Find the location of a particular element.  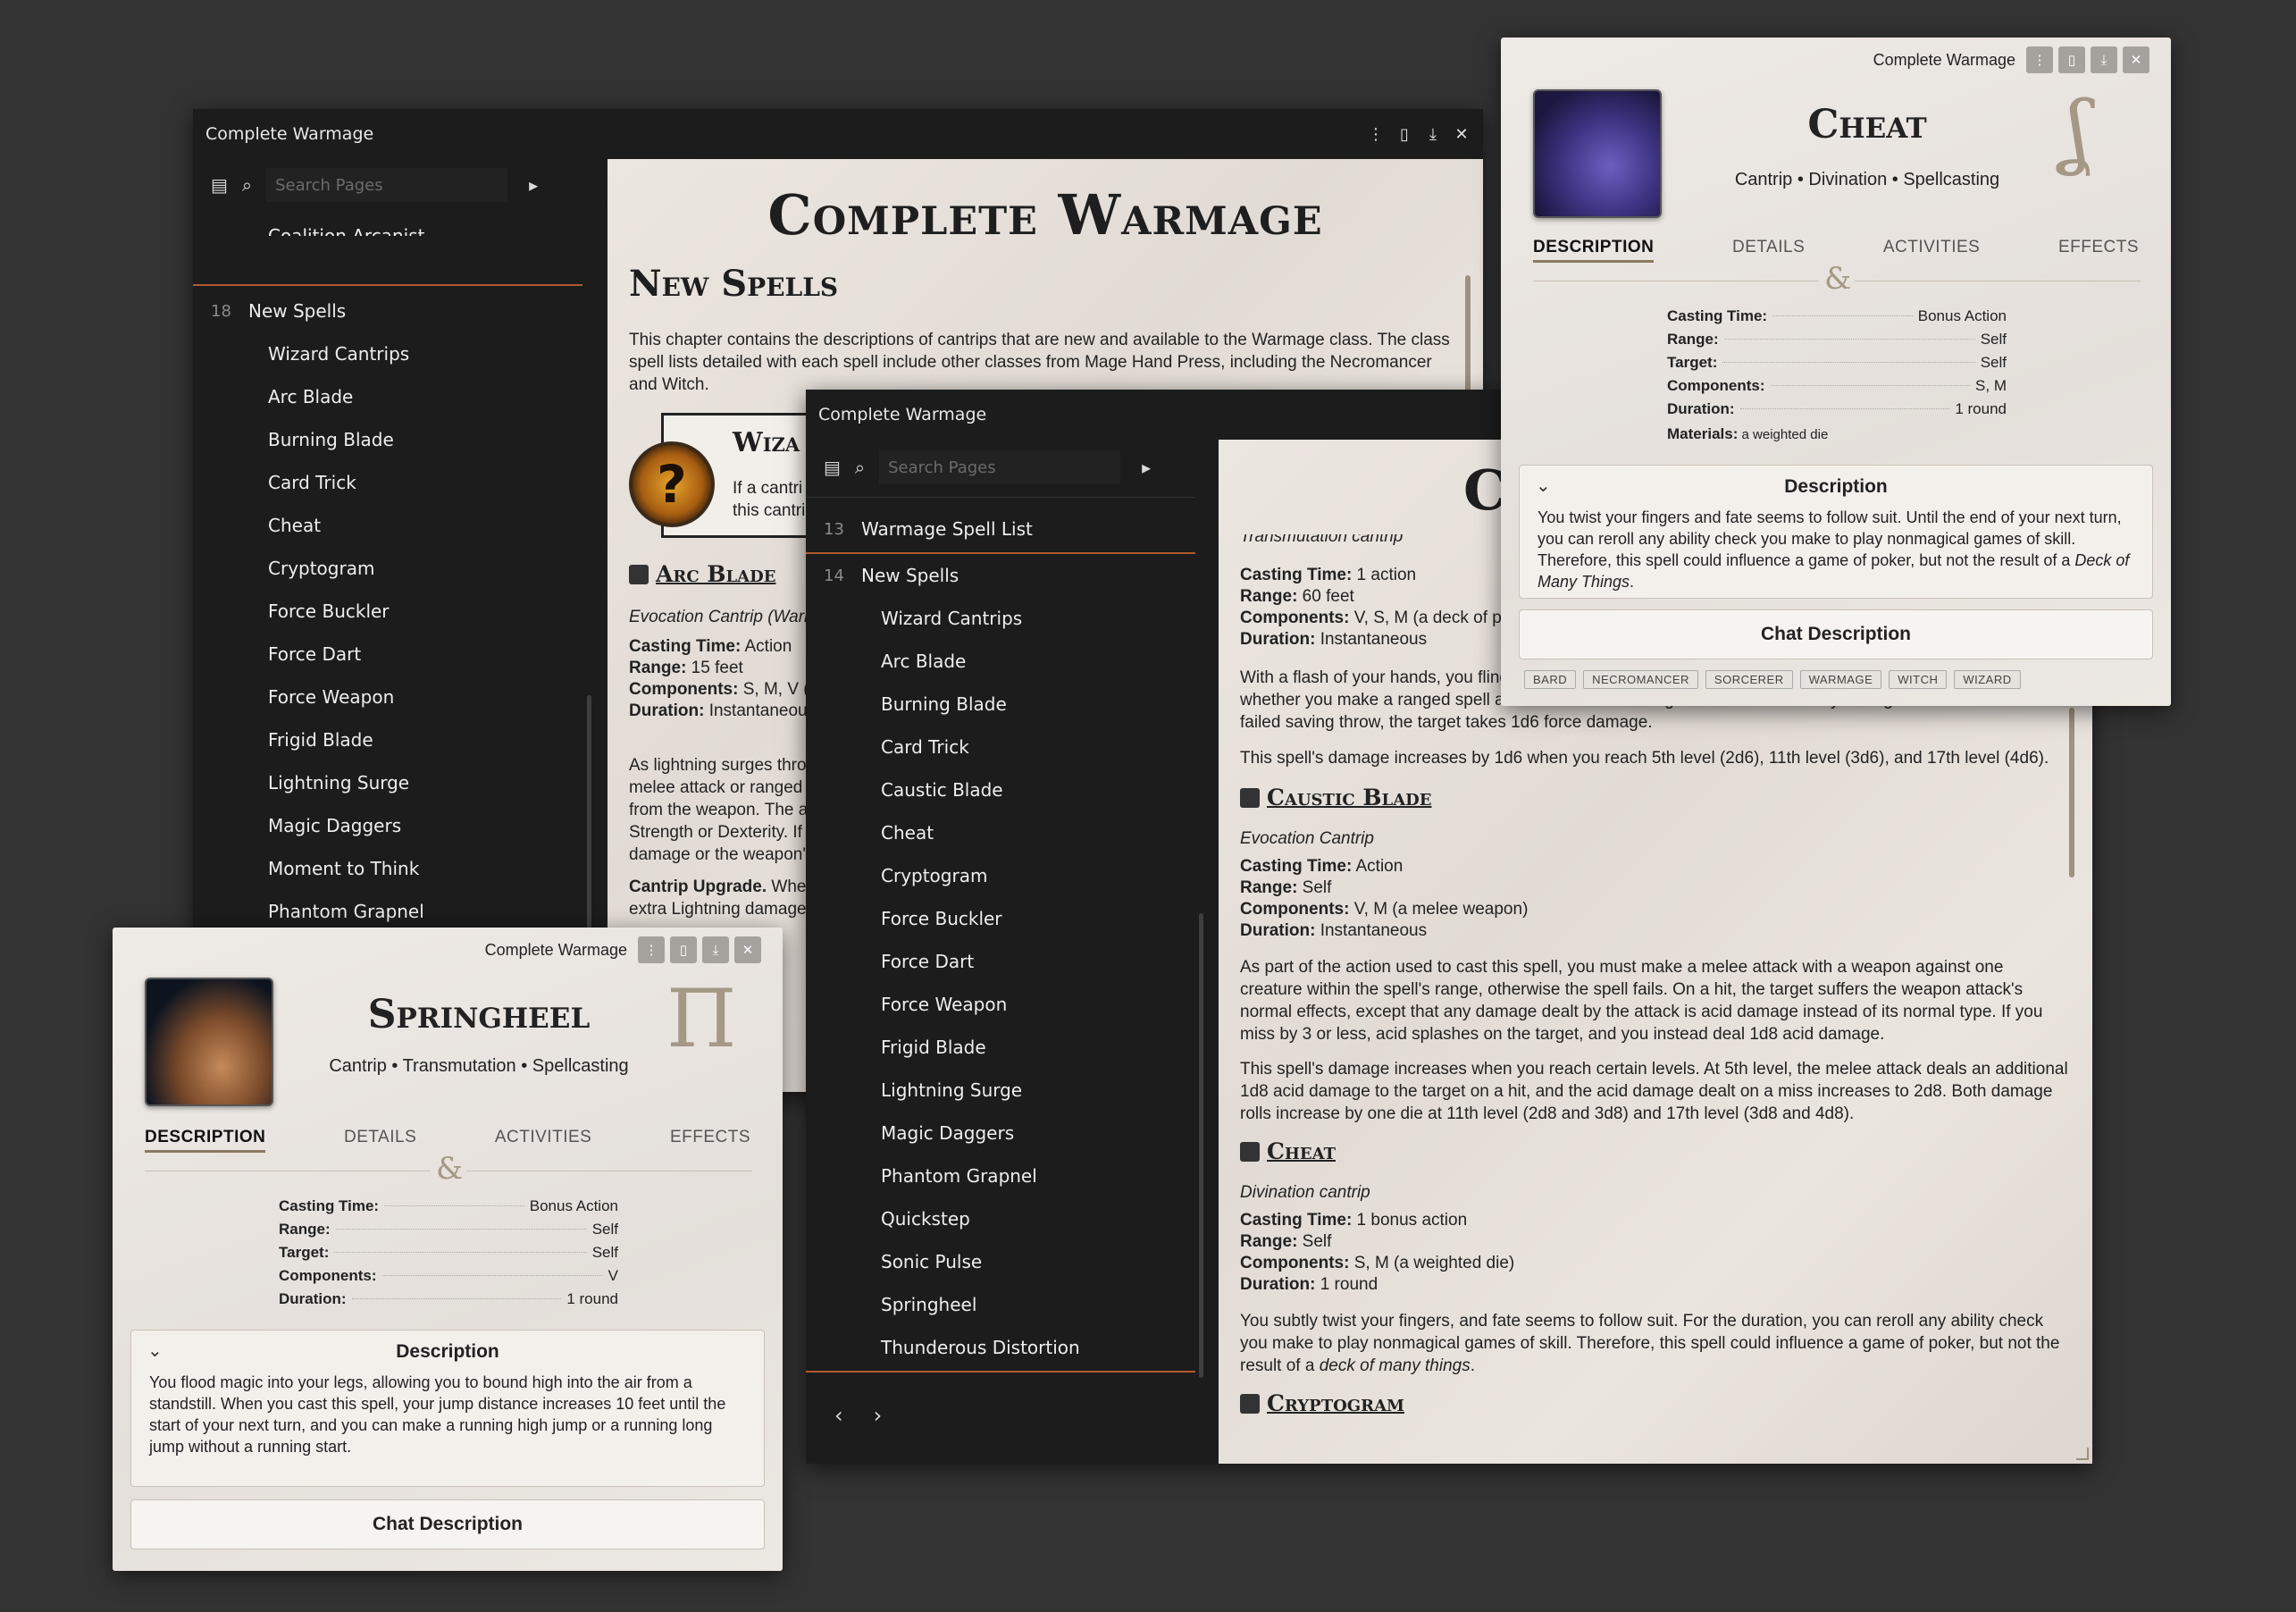

tree-item-partial: Coalition Arcanist is located at coordinates (399, 227).